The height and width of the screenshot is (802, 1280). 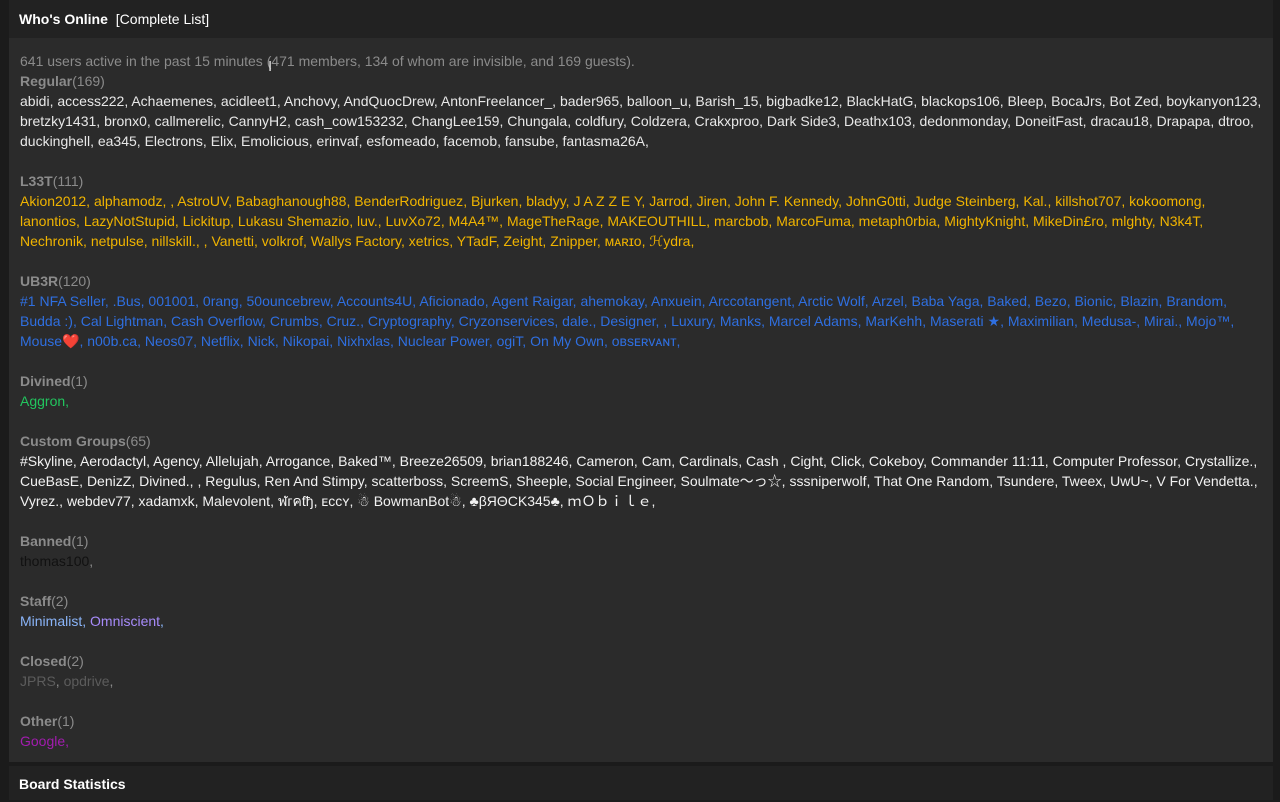 What do you see at coordinates (1041, 321) in the screenshot?
I see `user-link: Maximilian` at bounding box center [1041, 321].